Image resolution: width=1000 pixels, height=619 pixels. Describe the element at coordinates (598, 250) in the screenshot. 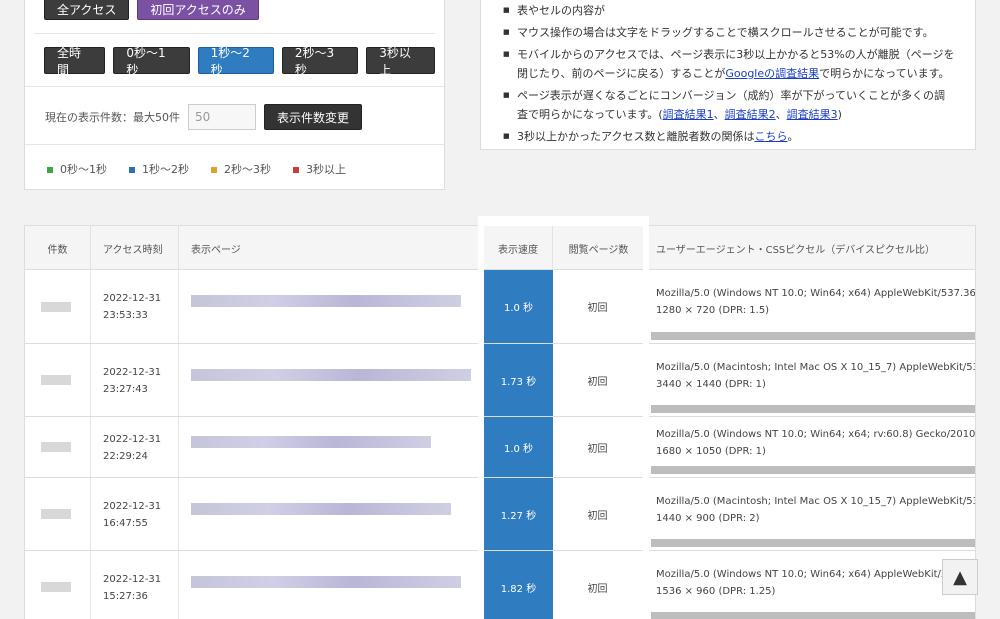

I see `header-views: 閲覧ページ数` at that location.